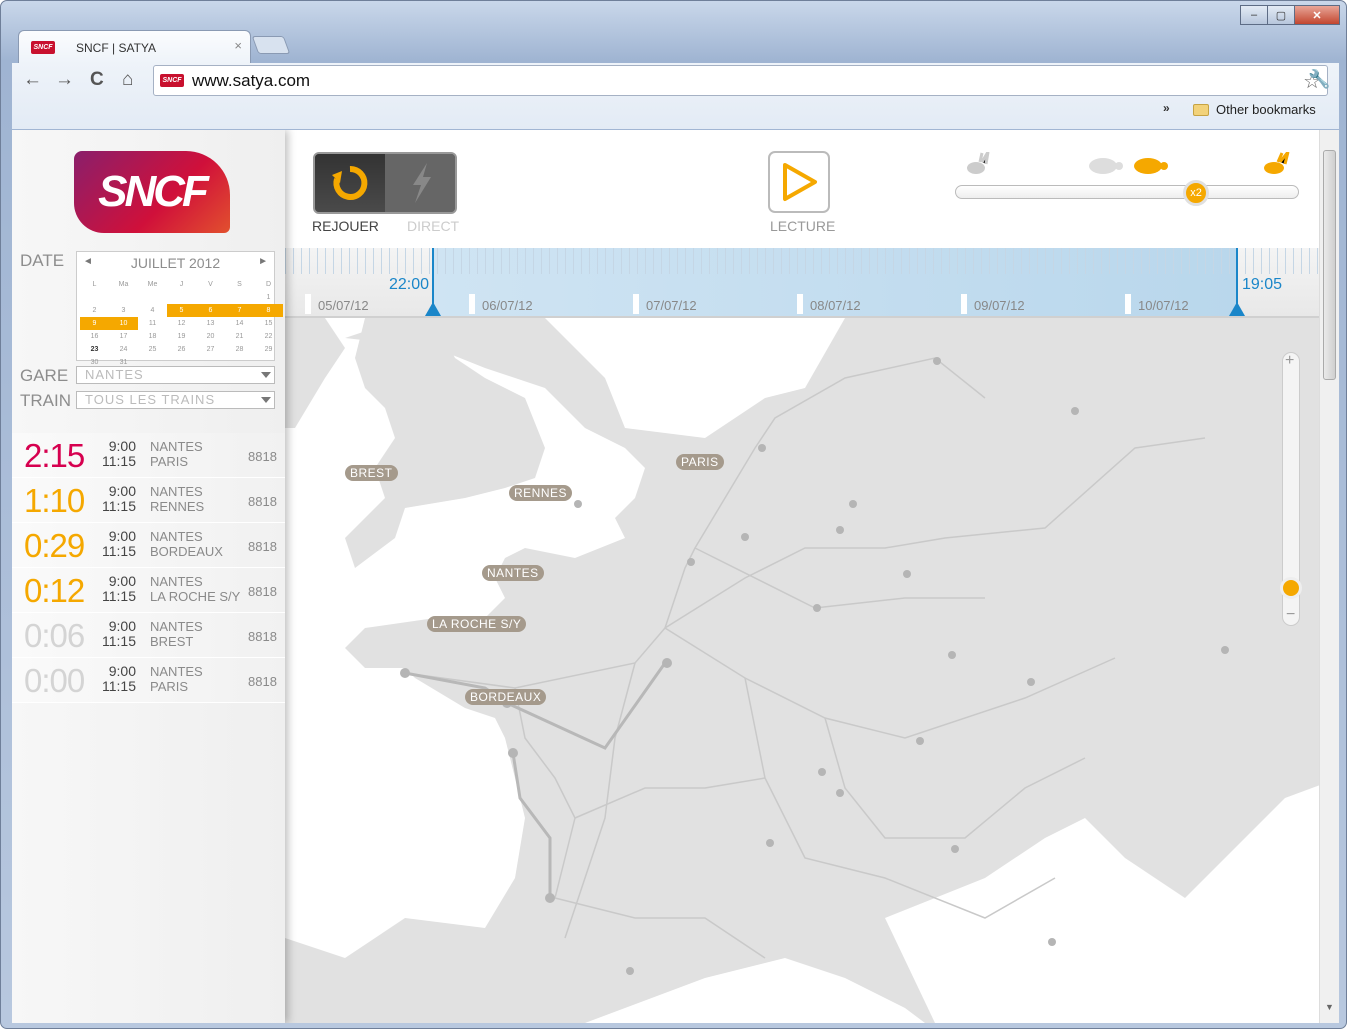 The image size is (1347, 1029). Describe the element at coordinates (268, 310) in the screenshot. I see `calendar-day: 8` at that location.